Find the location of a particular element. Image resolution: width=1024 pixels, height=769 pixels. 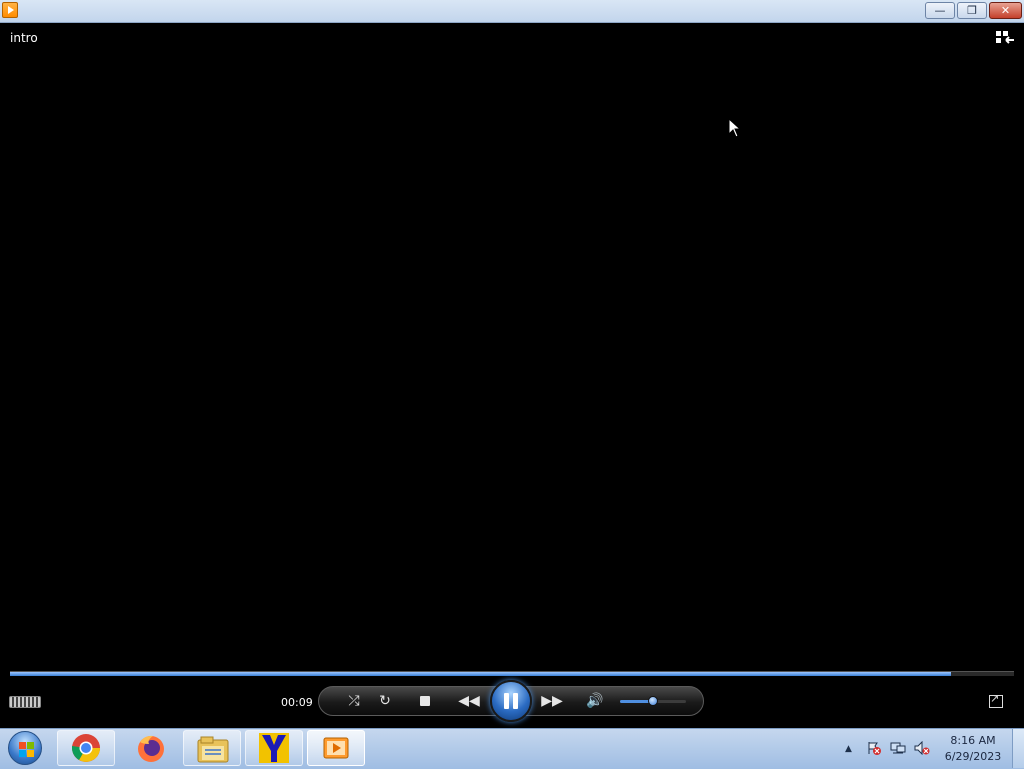

taskbar-item-chrome is located at coordinates (86, 748).